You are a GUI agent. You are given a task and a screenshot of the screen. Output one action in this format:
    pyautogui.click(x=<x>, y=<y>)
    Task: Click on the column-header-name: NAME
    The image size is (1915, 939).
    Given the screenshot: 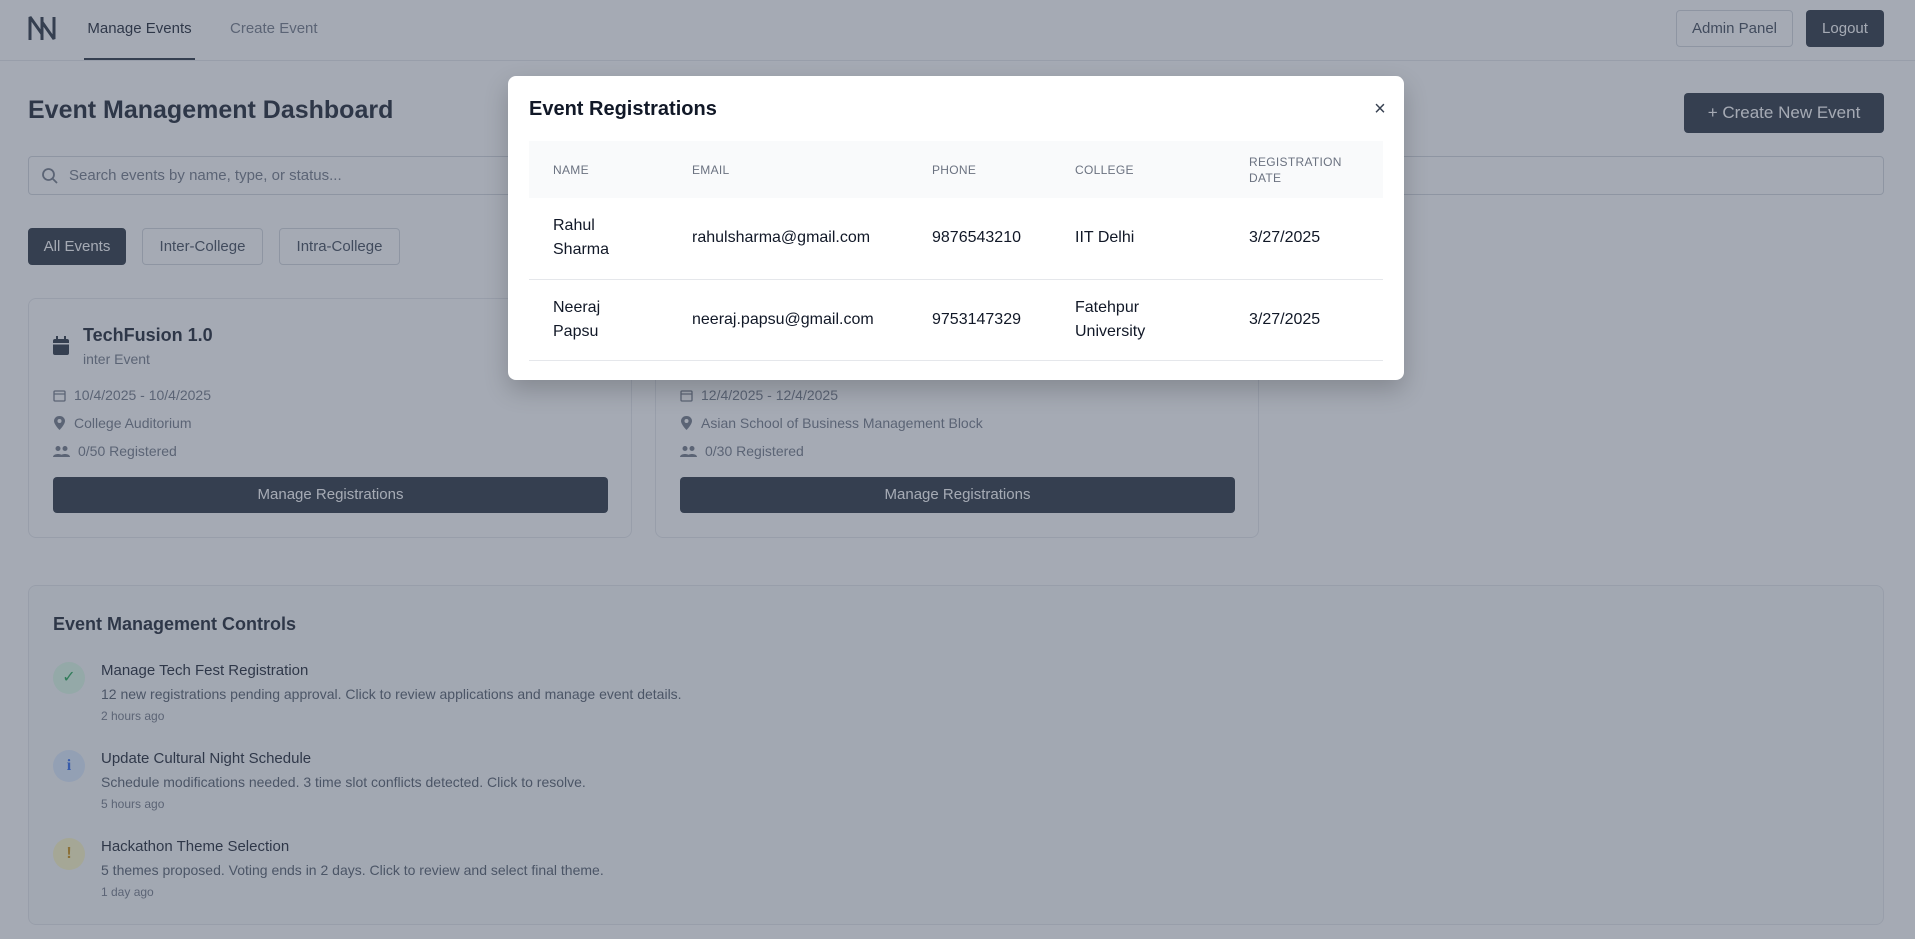 What is the action you would take?
    pyautogui.click(x=598, y=169)
    